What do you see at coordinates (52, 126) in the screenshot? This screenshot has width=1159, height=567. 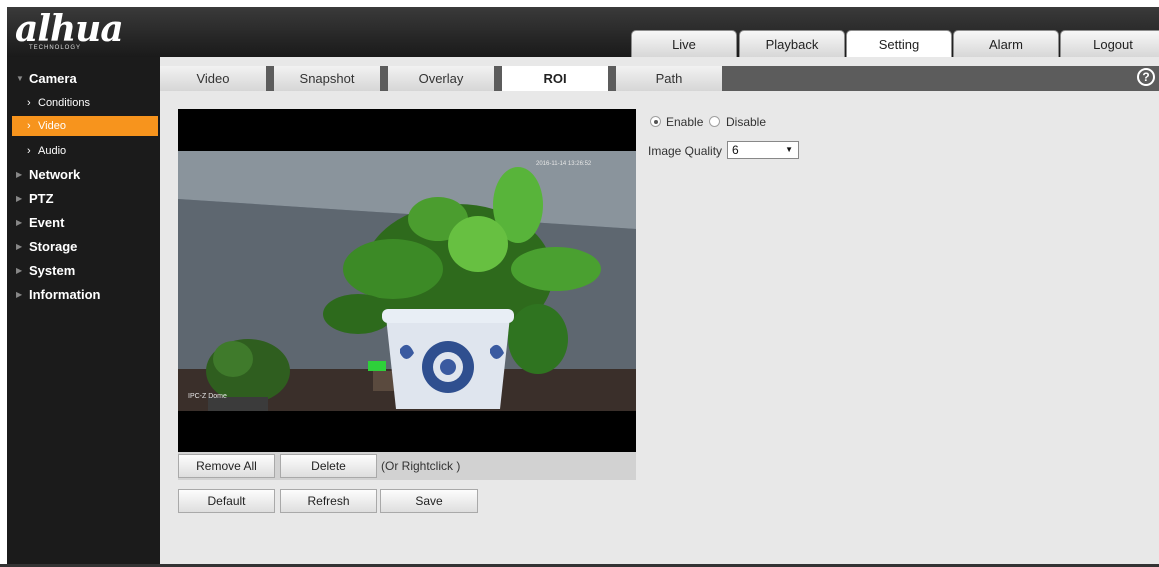 I see `sidebar-subitem-label: Video` at bounding box center [52, 126].